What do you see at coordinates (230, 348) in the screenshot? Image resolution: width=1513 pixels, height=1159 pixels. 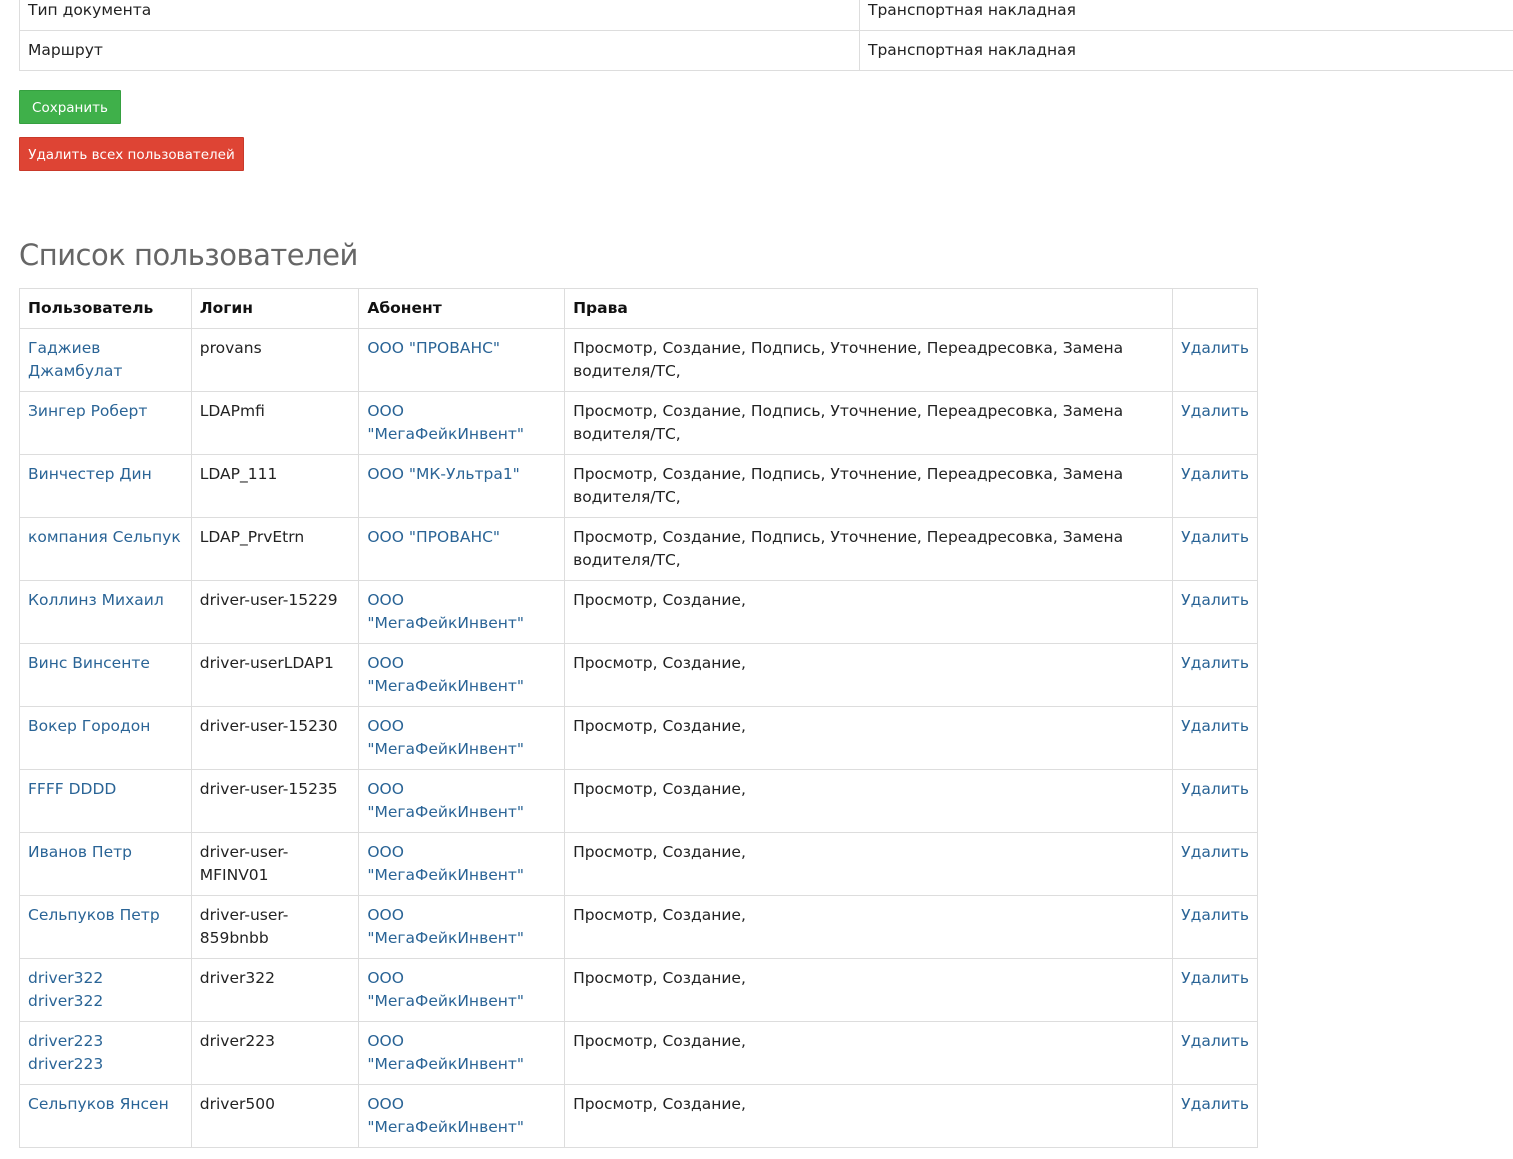 I see `login-cell: provans` at bounding box center [230, 348].